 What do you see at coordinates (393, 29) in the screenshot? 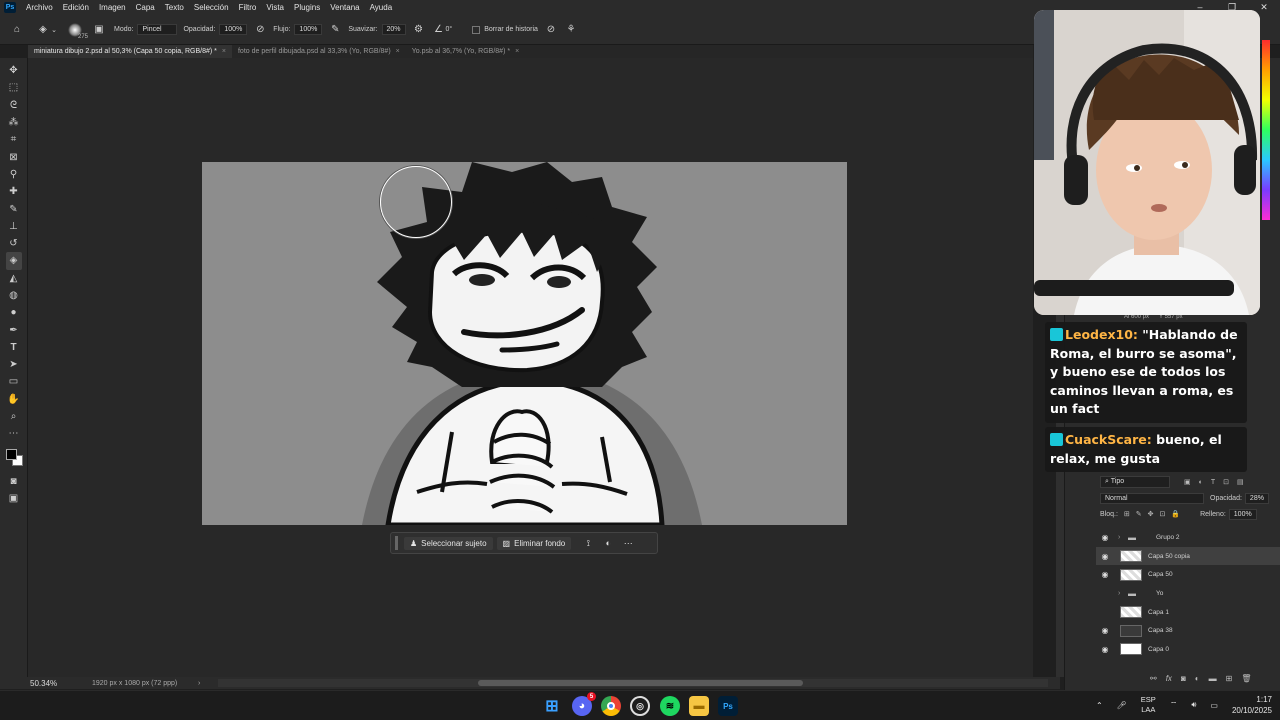
I see `smoothing-field: 20%` at bounding box center [393, 29].